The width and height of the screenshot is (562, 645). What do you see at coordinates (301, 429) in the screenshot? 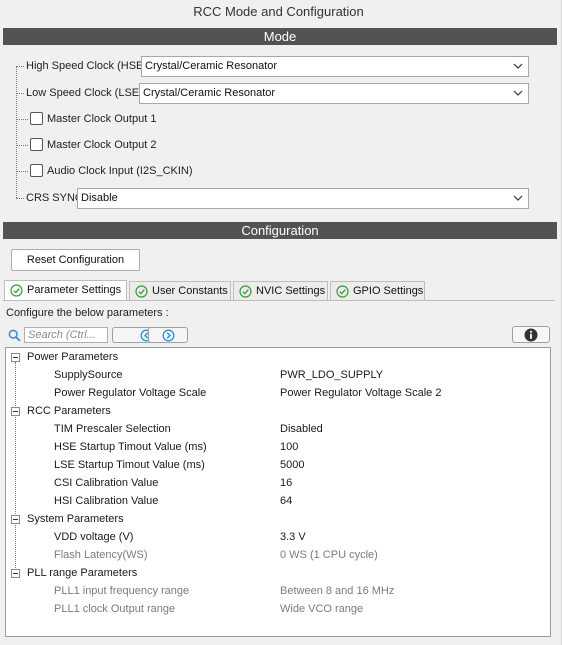
I see `param-value: Disabled` at bounding box center [301, 429].